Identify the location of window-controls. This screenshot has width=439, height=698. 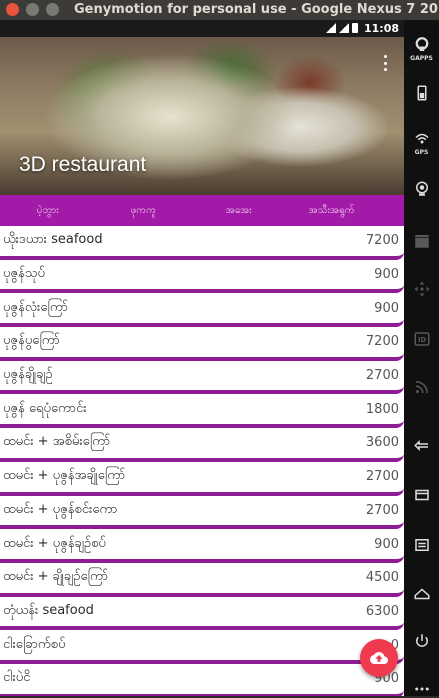
(32, 9).